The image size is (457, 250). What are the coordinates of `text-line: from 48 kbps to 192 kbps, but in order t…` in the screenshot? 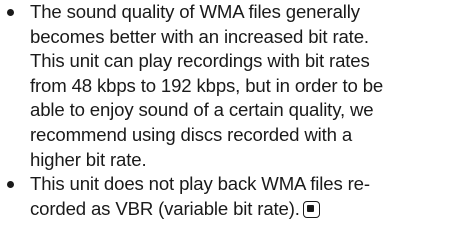 It's located at (207, 85).